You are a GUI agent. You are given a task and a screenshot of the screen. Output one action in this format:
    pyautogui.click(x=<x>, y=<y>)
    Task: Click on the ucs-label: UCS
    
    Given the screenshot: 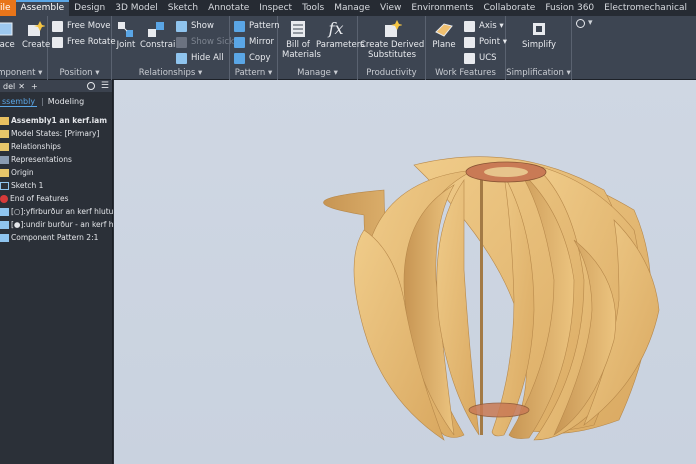 What is the action you would take?
    pyautogui.click(x=488, y=58)
    